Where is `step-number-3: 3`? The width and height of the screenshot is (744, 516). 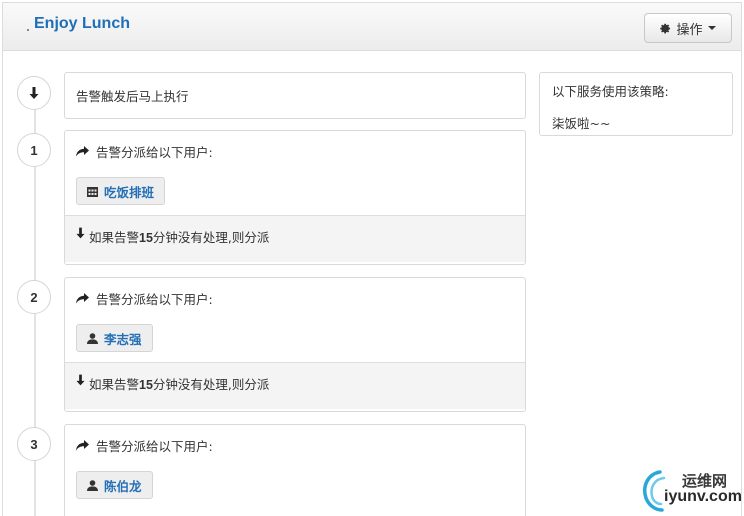 step-number-3: 3 is located at coordinates (34, 444).